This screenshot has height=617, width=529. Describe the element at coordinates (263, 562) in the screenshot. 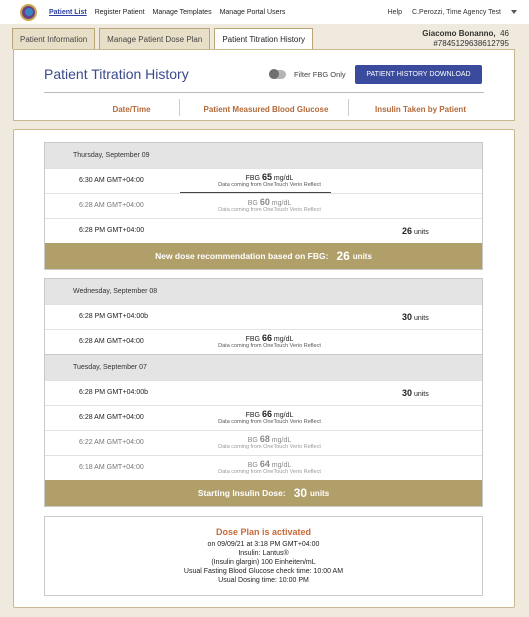

I see `dose-plan-insulin-detail: (Insulin glargin) 100 Einheiten/mL` at that location.